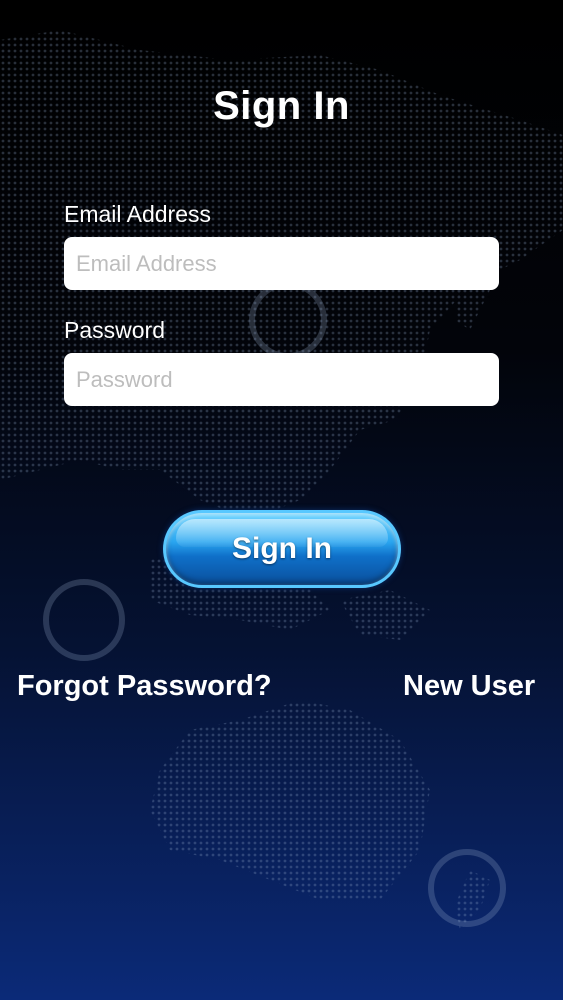 The height and width of the screenshot is (1000, 563). What do you see at coordinates (144, 686) in the screenshot?
I see `forgot-password-link: Forgot Password?` at bounding box center [144, 686].